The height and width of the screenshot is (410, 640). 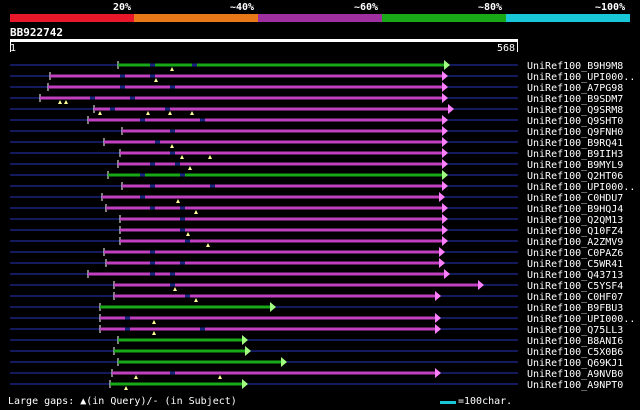 I want to click on hit-row: UniRef100_B9FBU3, so click(x=316, y=308).